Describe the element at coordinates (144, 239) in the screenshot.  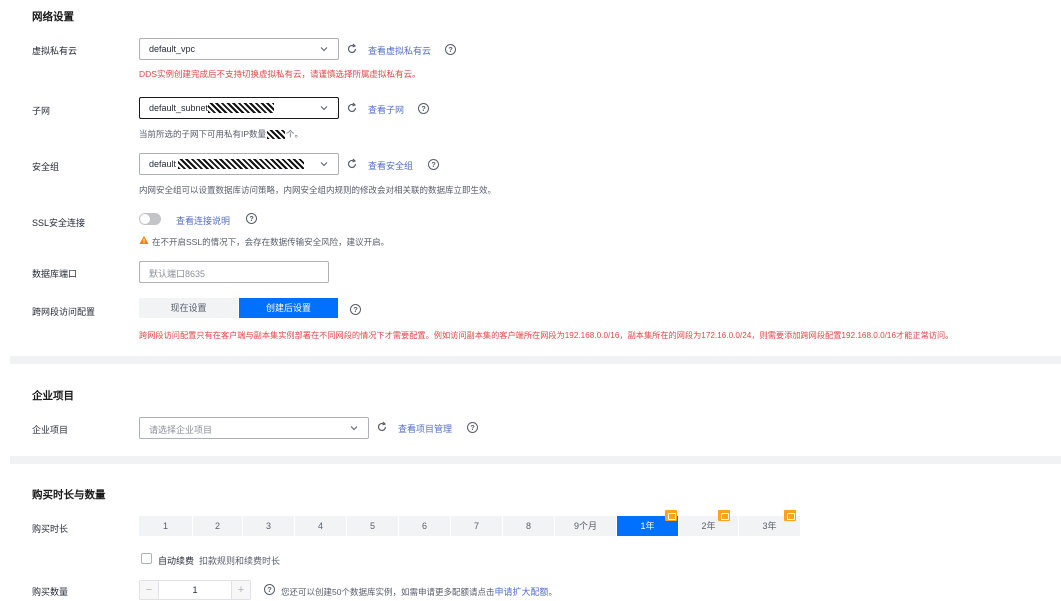
I see `warning-icon` at that location.